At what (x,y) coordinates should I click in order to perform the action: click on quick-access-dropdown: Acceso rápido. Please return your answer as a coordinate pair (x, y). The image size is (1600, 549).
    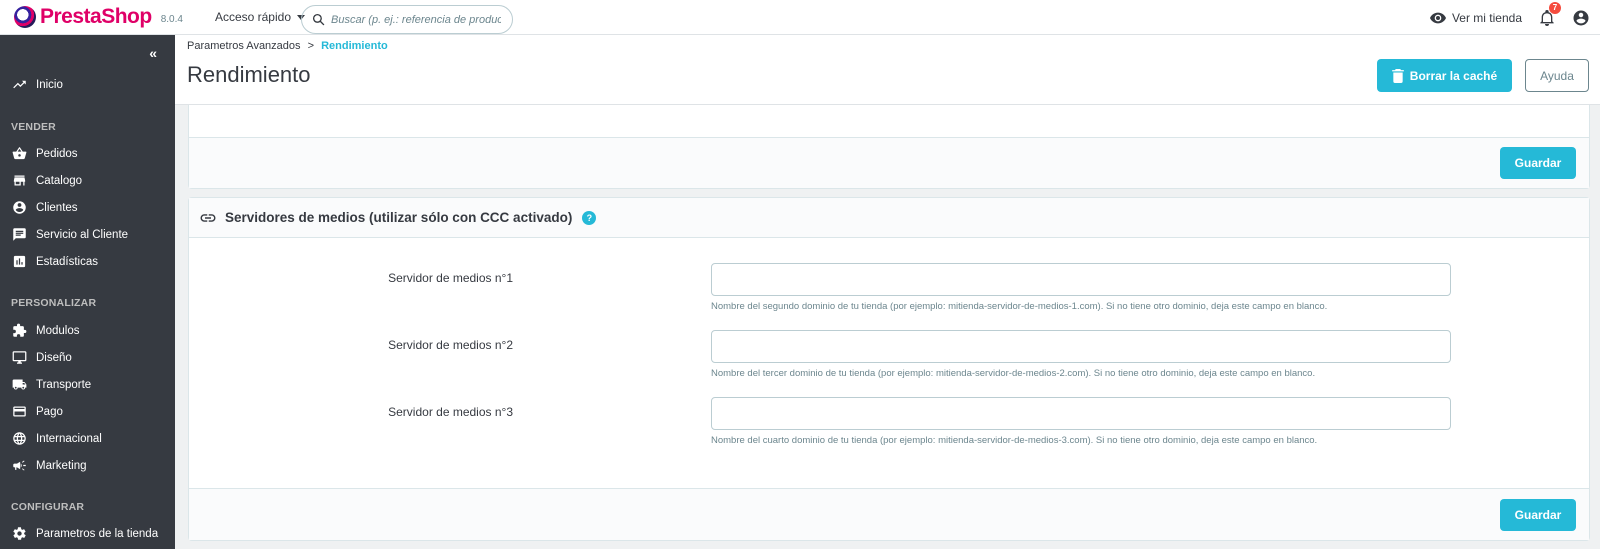
    Looking at the image, I should click on (260, 17).